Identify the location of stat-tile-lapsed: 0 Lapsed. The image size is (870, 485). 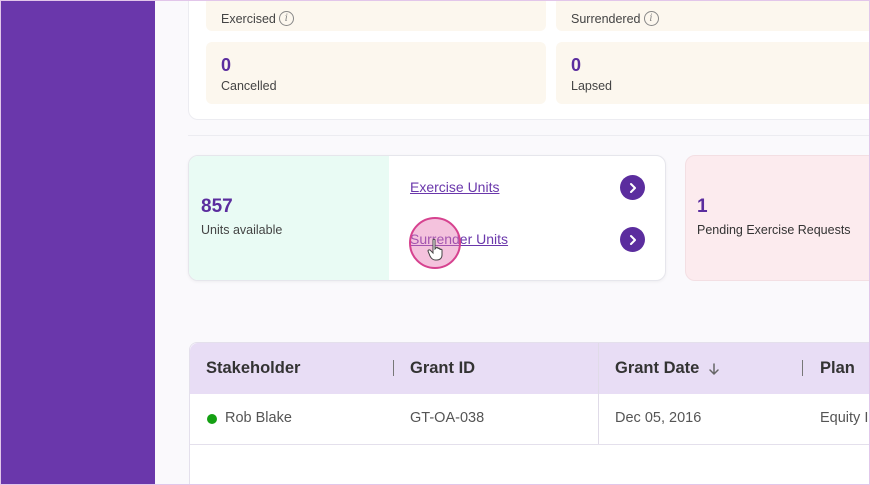
(713, 73).